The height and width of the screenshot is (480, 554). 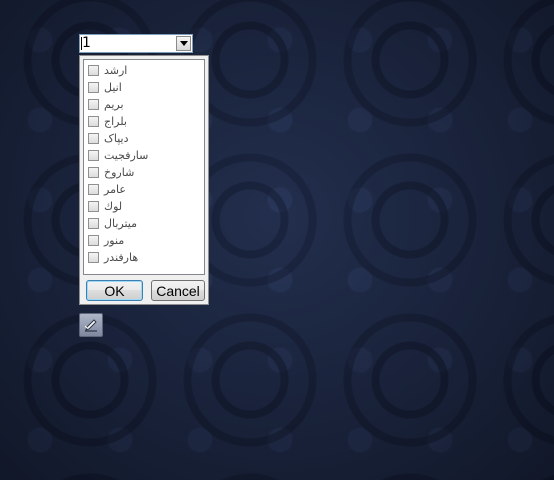 I want to click on list-item: انیل, so click(x=105, y=87).